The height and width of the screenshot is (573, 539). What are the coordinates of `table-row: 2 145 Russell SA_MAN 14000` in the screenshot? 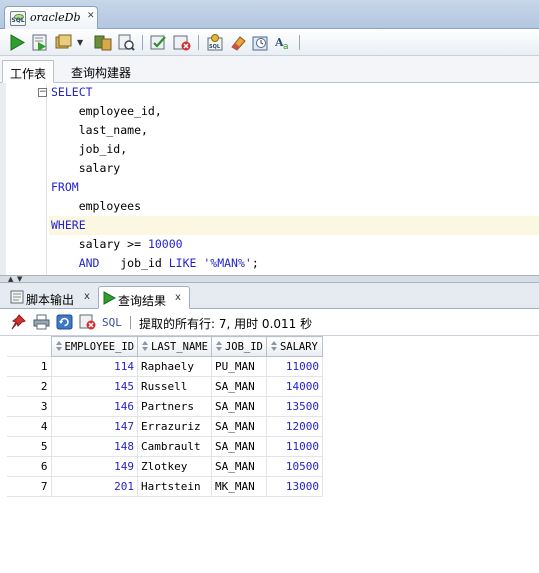 It's located at (165, 386).